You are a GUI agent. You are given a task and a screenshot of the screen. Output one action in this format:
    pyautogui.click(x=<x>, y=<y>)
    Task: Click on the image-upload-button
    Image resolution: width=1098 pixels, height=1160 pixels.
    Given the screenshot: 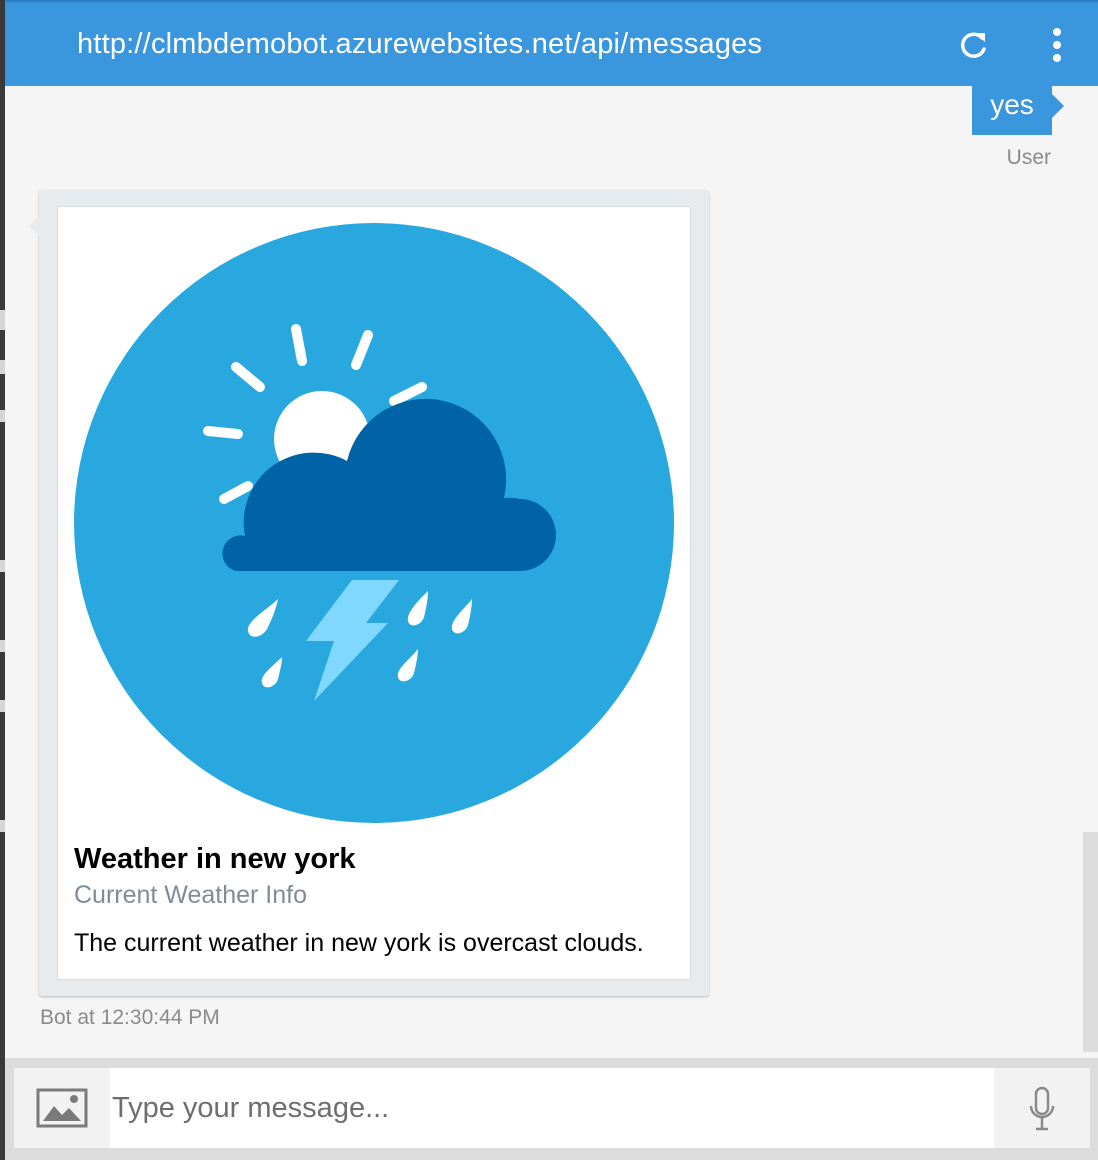 What is the action you would take?
    pyautogui.click(x=62, y=1108)
    